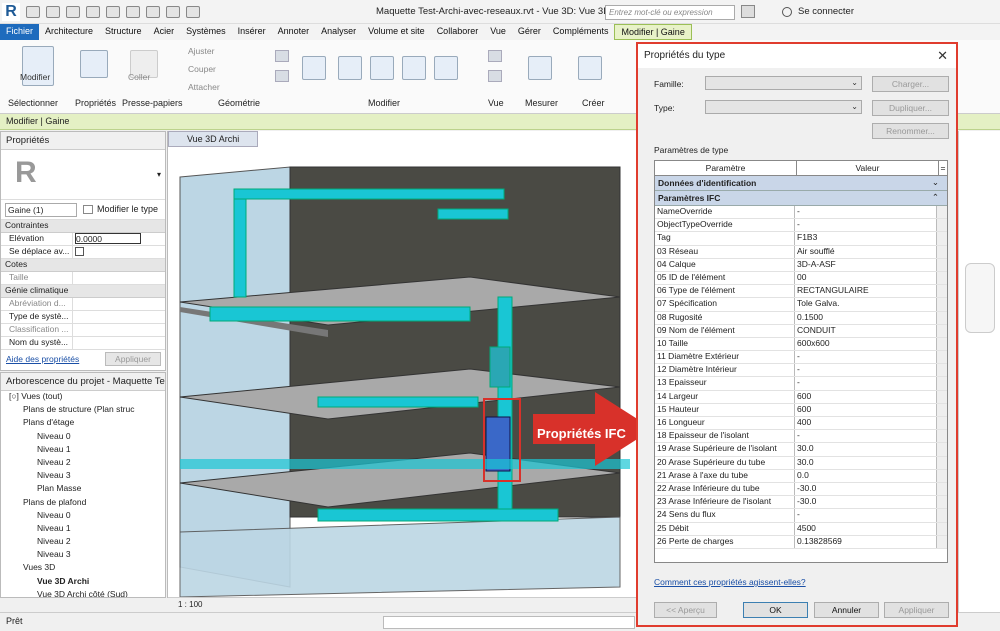 The image size is (1000, 631). I want to click on param-value: RECTANGULAIRE, so click(866, 291).